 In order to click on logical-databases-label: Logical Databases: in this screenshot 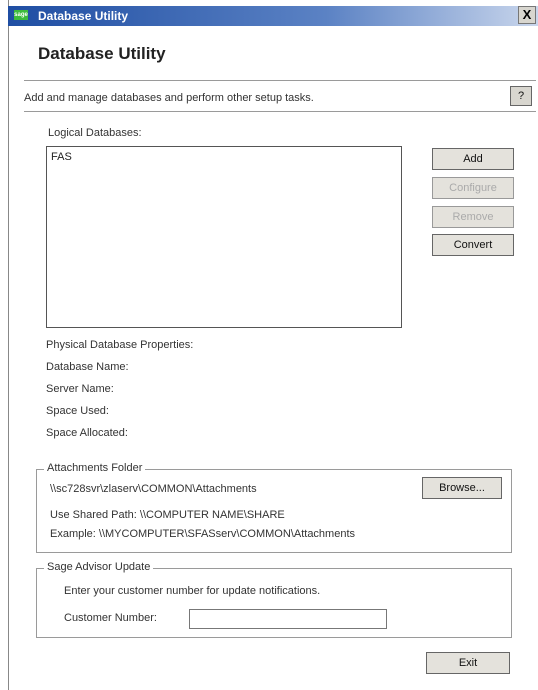, I will do `click(95, 133)`.